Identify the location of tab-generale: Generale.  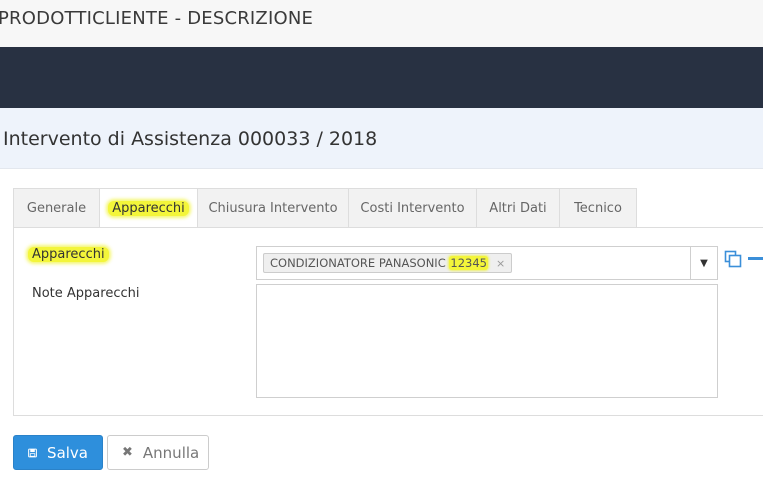
(56, 207).